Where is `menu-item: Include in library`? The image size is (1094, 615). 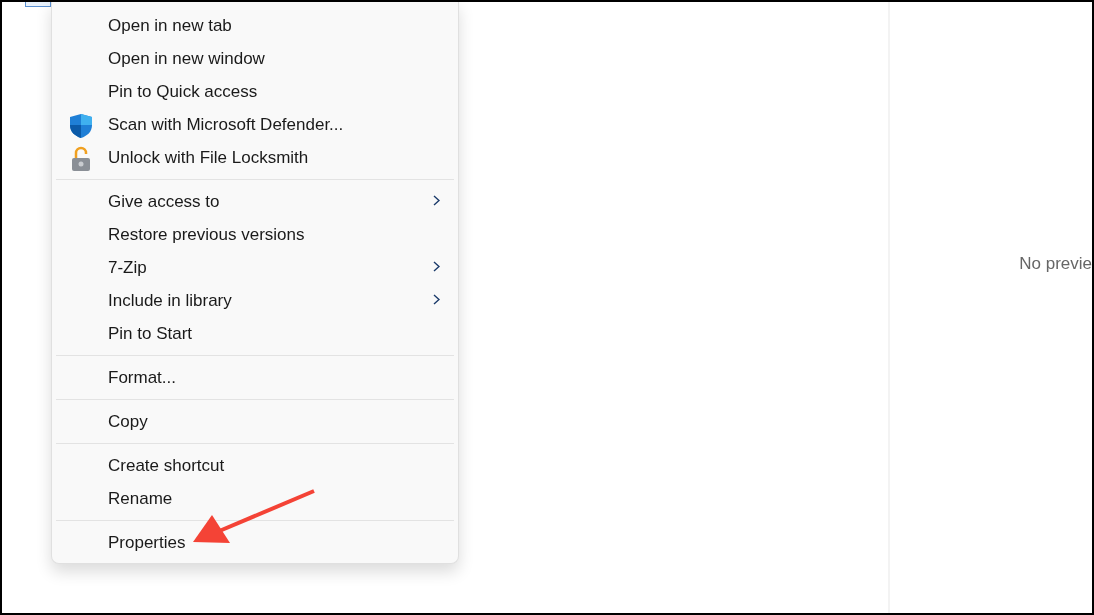
menu-item: Include in library is located at coordinates (255, 300).